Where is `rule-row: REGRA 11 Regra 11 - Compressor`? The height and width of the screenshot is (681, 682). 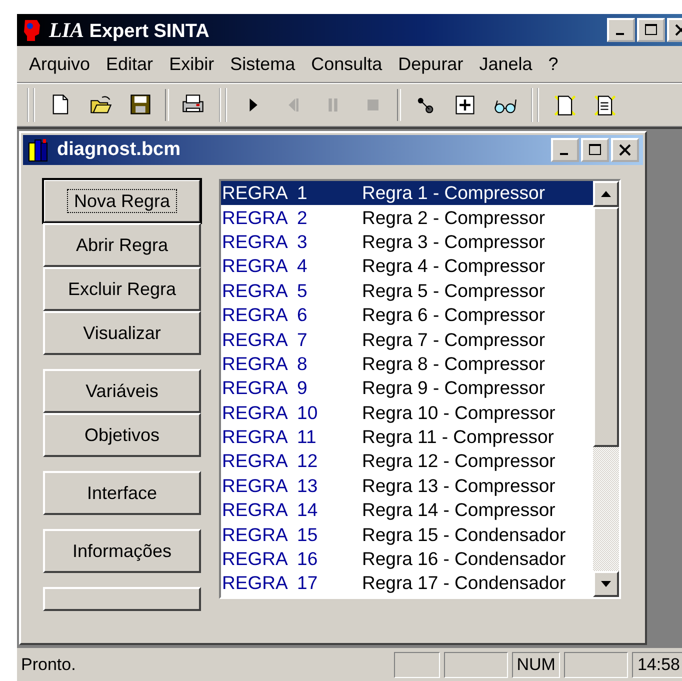
rule-row: REGRA 11 Regra 11 - Compressor is located at coordinates (407, 437).